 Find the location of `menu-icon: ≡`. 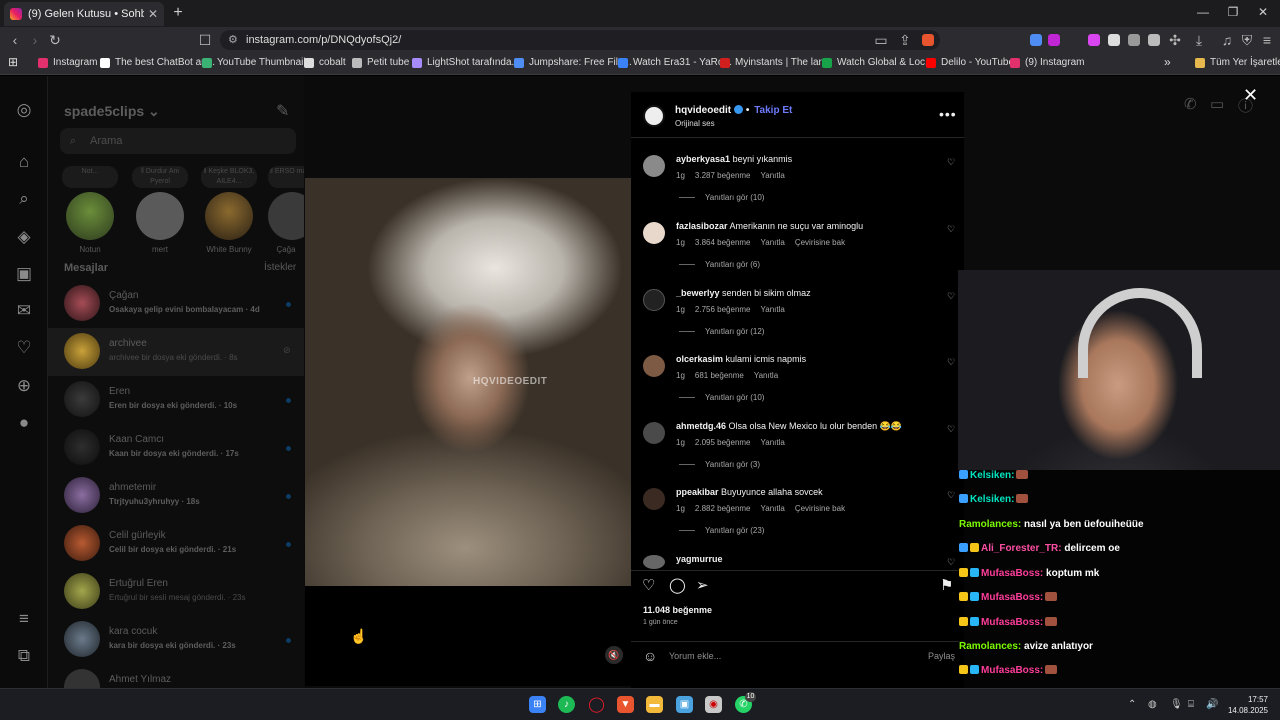

menu-icon: ≡ is located at coordinates (1267, 40).